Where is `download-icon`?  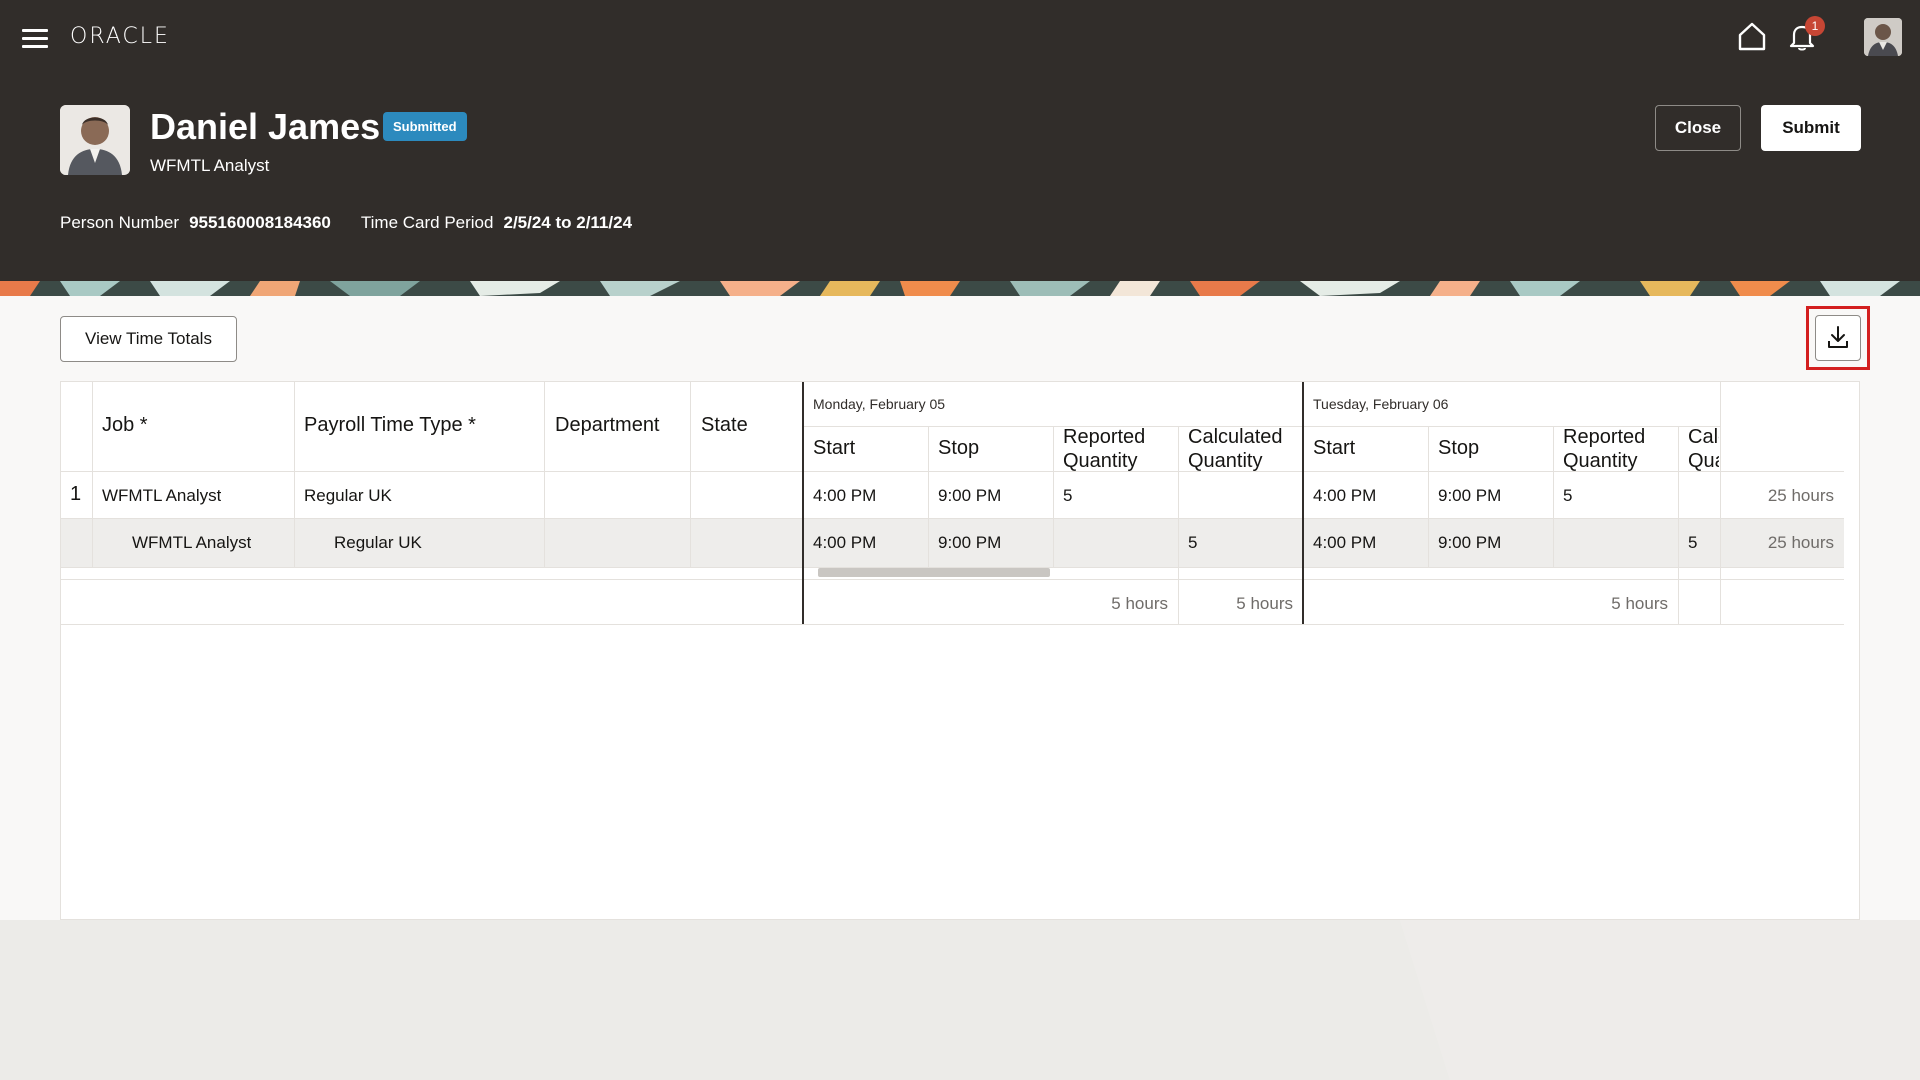 download-icon is located at coordinates (1838, 337).